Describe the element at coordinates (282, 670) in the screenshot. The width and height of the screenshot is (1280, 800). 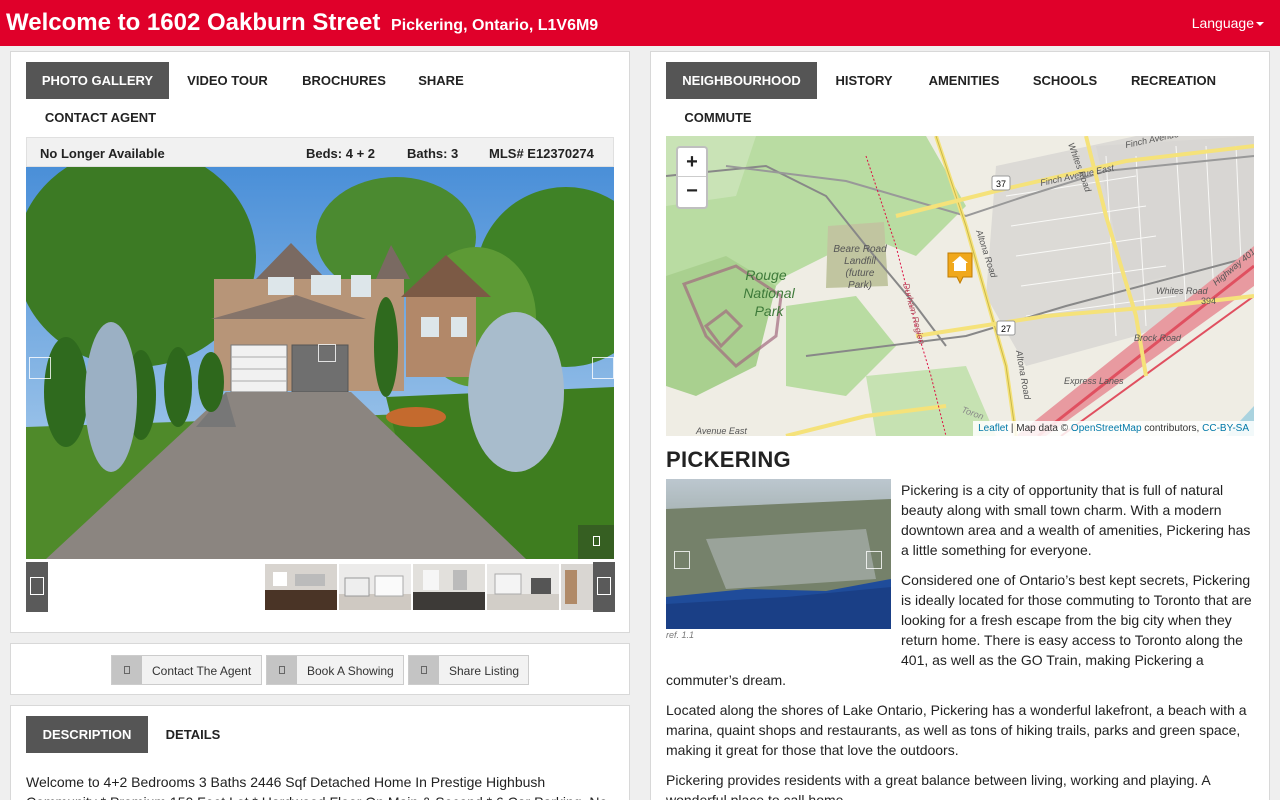
I see `calendar-icon` at that location.